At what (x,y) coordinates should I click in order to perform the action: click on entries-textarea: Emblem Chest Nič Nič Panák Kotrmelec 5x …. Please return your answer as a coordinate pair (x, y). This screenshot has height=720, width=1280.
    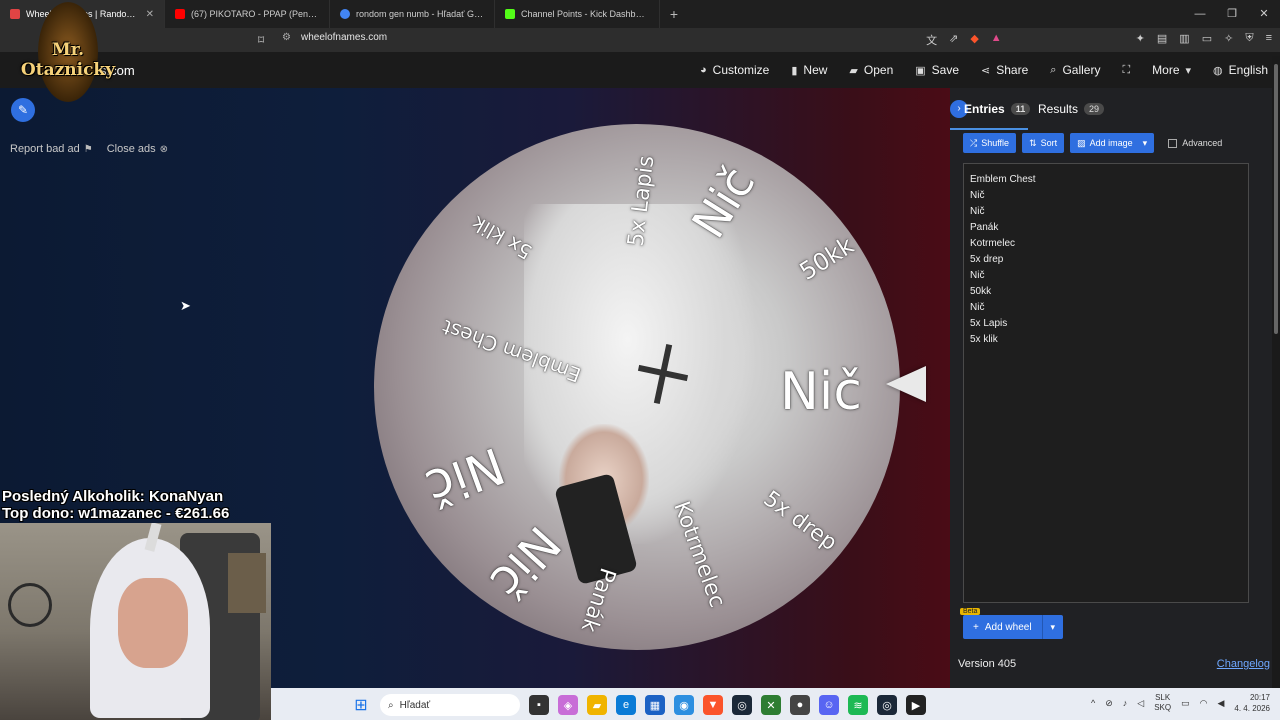
    Looking at the image, I should click on (1106, 383).